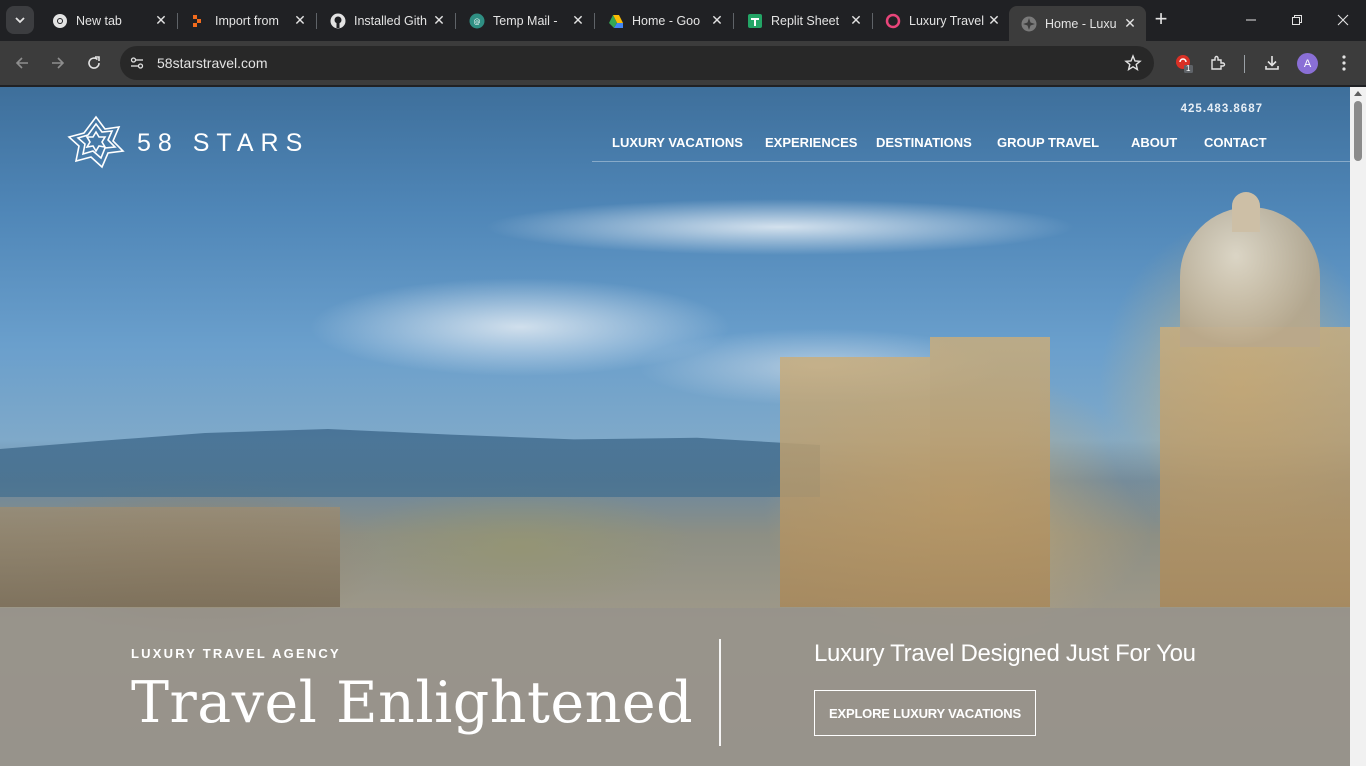 This screenshot has width=1366, height=766. I want to click on new-tab-button: +, so click(1161, 20).